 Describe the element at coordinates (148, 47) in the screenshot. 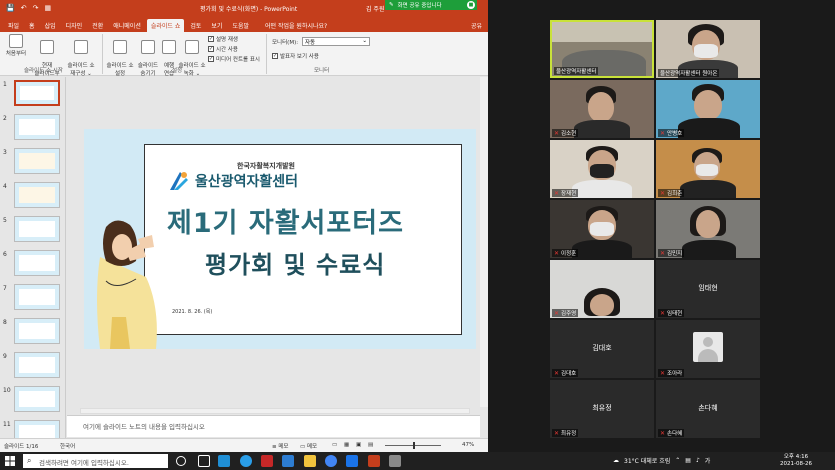

I see `hide-slide-icon` at that location.